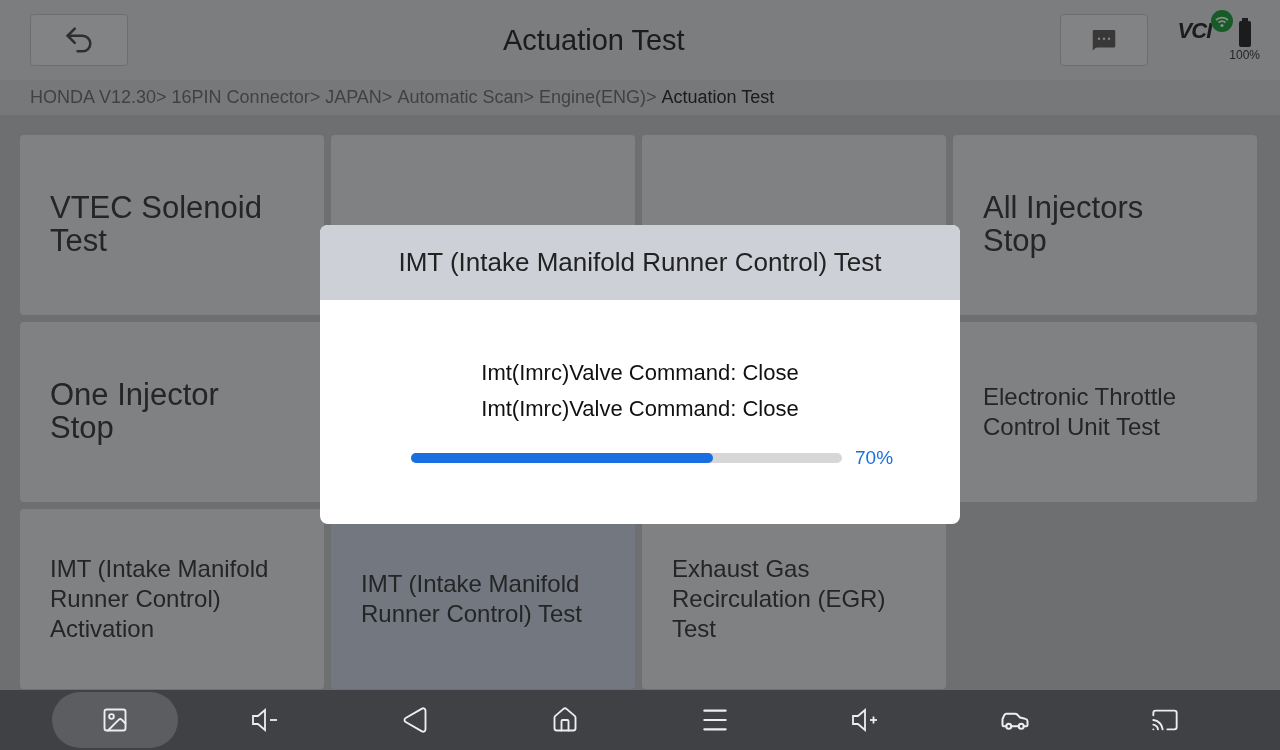  I want to click on tile-label: Exhaust Gas Recirculation (EGR) Test, so click(779, 599).